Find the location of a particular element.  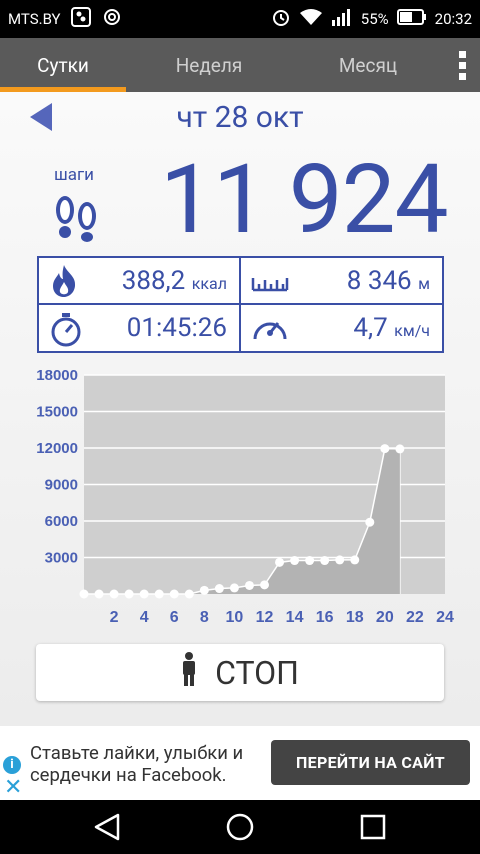

duration-value: 01:45:26 is located at coordinates (176, 328).